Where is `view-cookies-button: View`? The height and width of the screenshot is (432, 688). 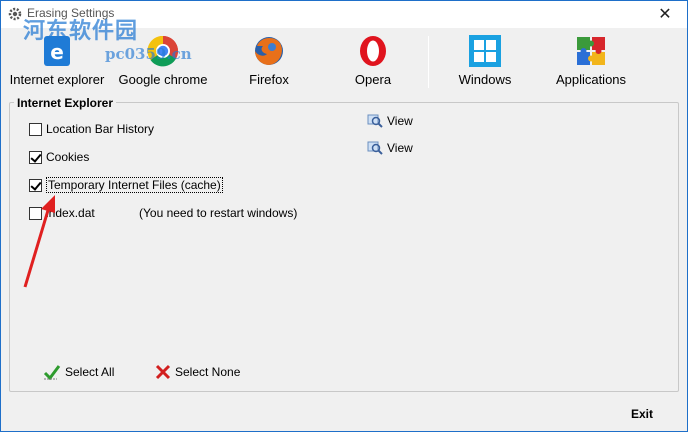
view-cookies-button: View is located at coordinates (390, 148).